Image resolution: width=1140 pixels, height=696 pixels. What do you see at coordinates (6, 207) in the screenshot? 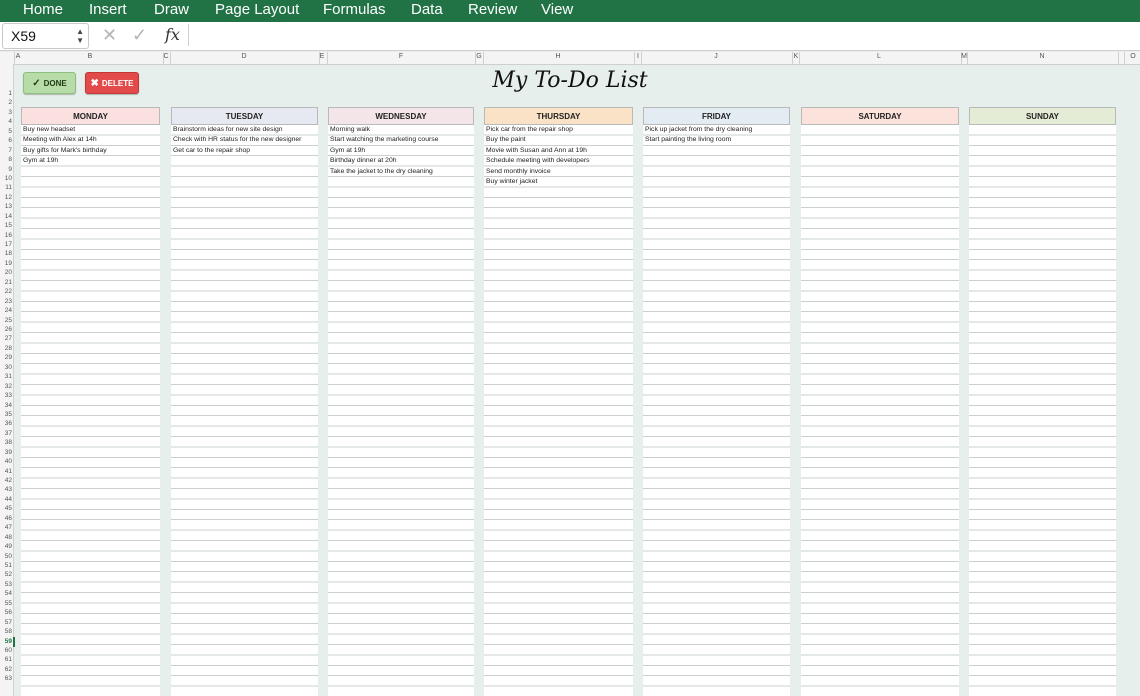
I see `row-number: 13` at bounding box center [6, 207].